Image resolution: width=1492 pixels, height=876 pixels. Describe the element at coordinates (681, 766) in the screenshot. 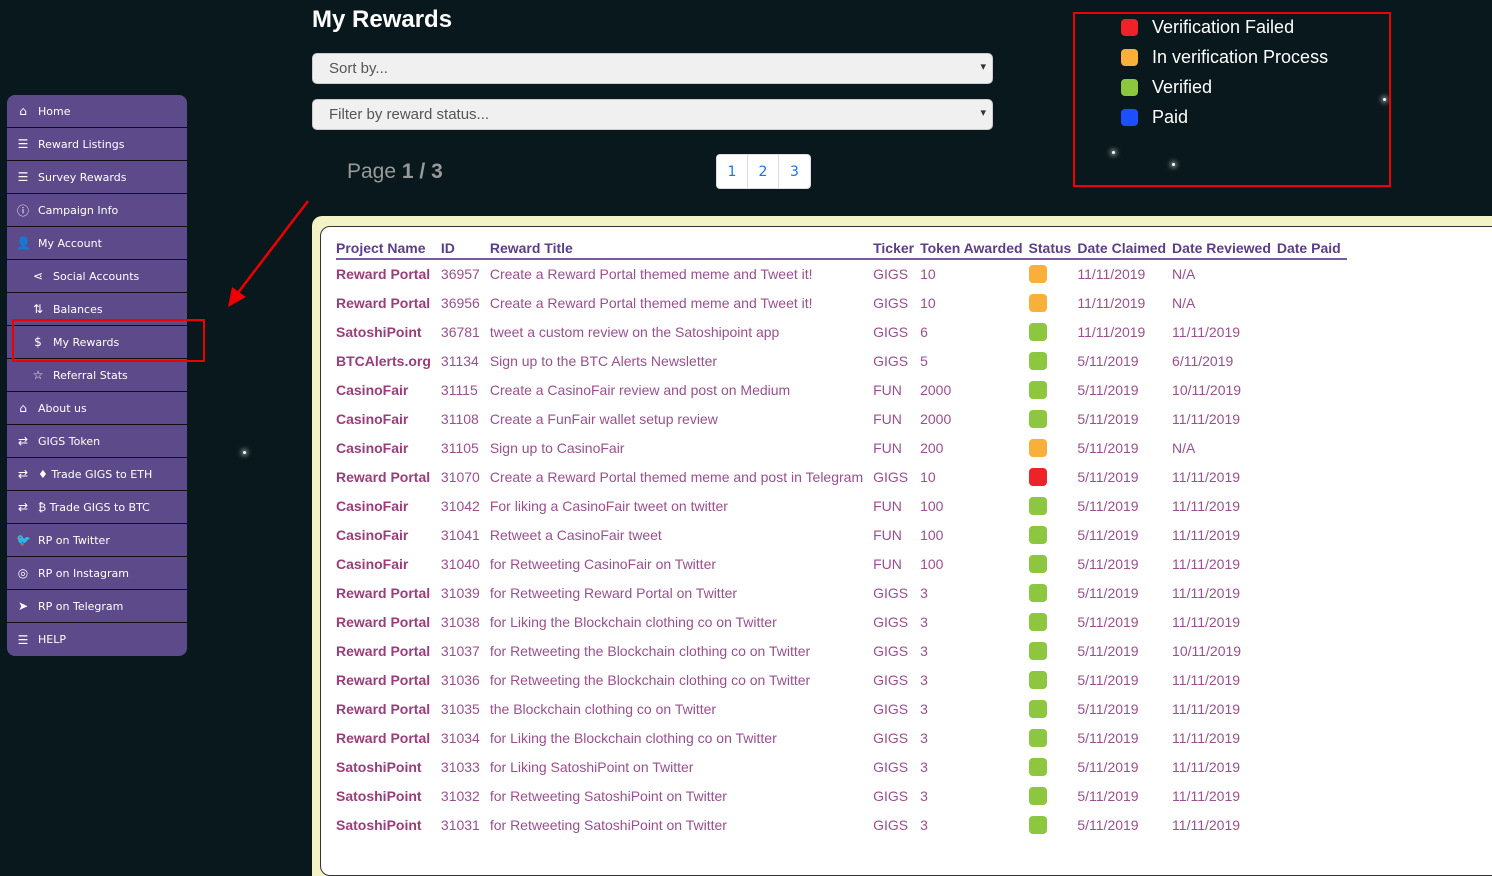

I see `reward-title: for Liking SatoshiPoint on Twitter` at that location.